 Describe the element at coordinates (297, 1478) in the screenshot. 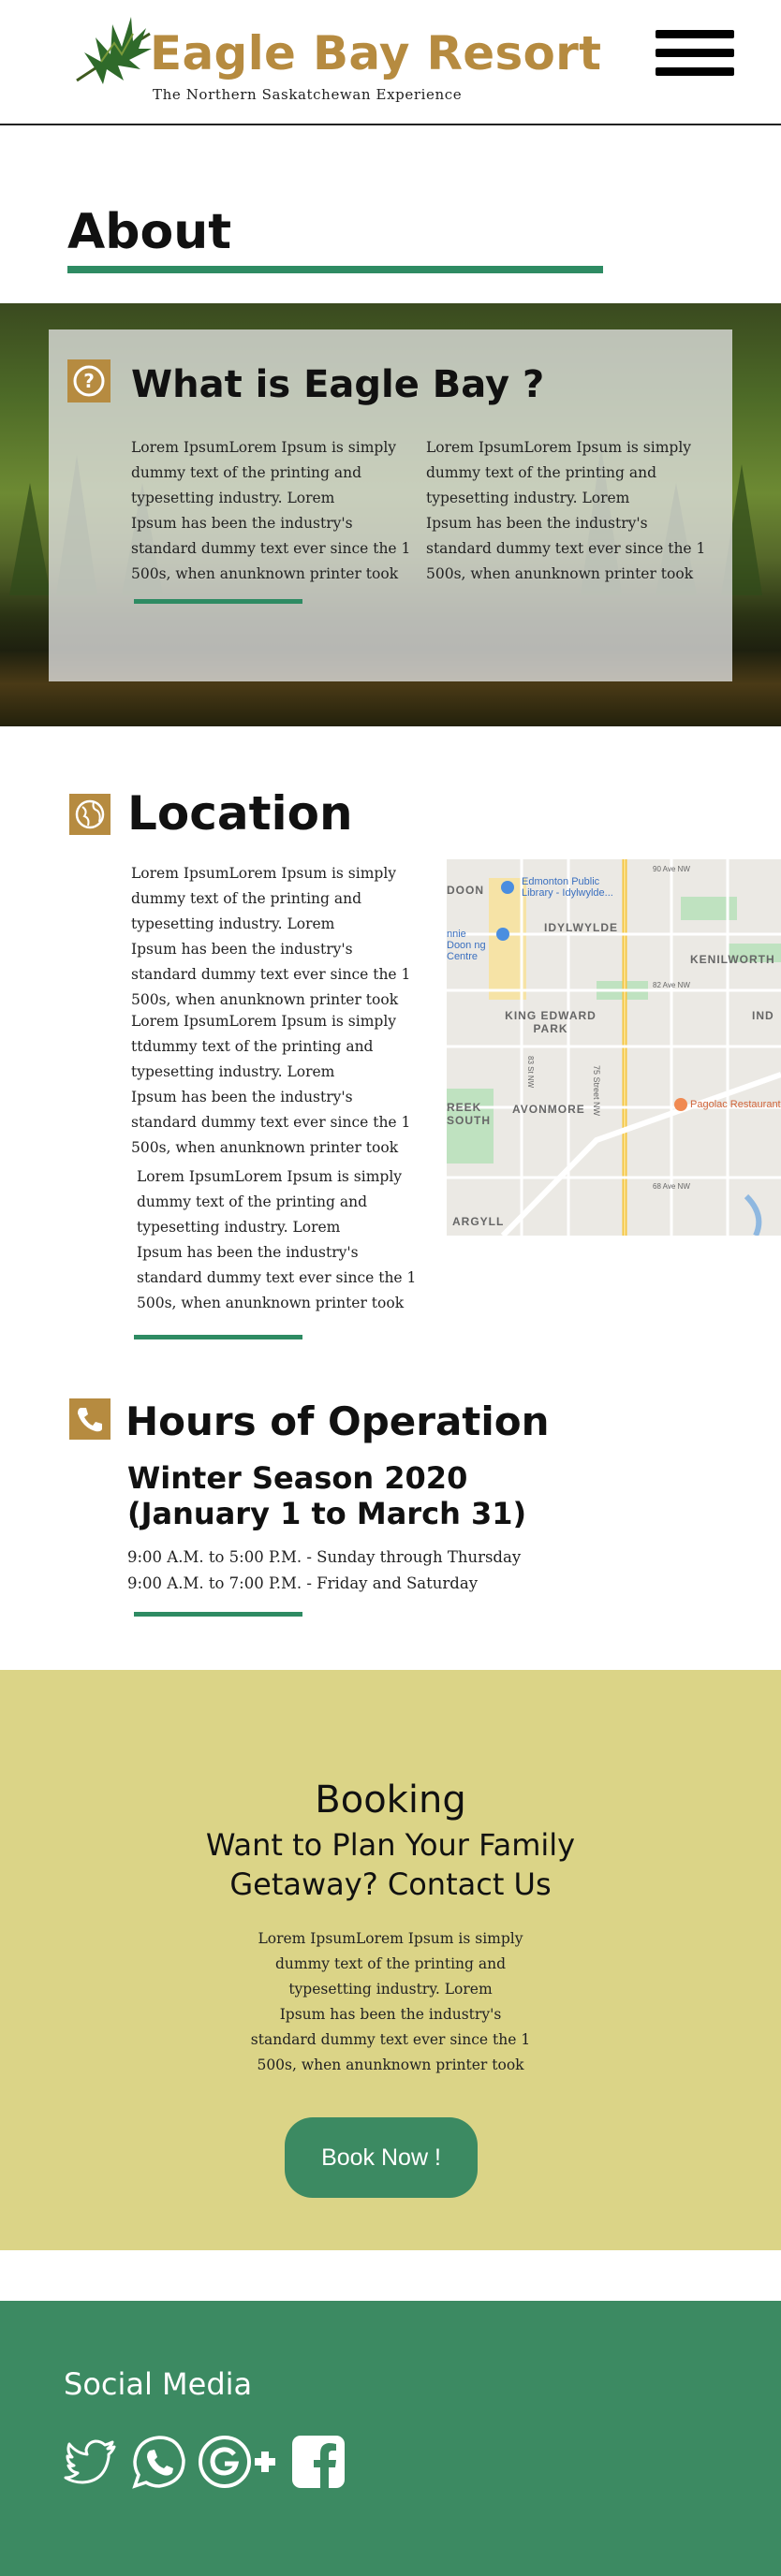

I see `season-name: Winter Season 2020` at that location.